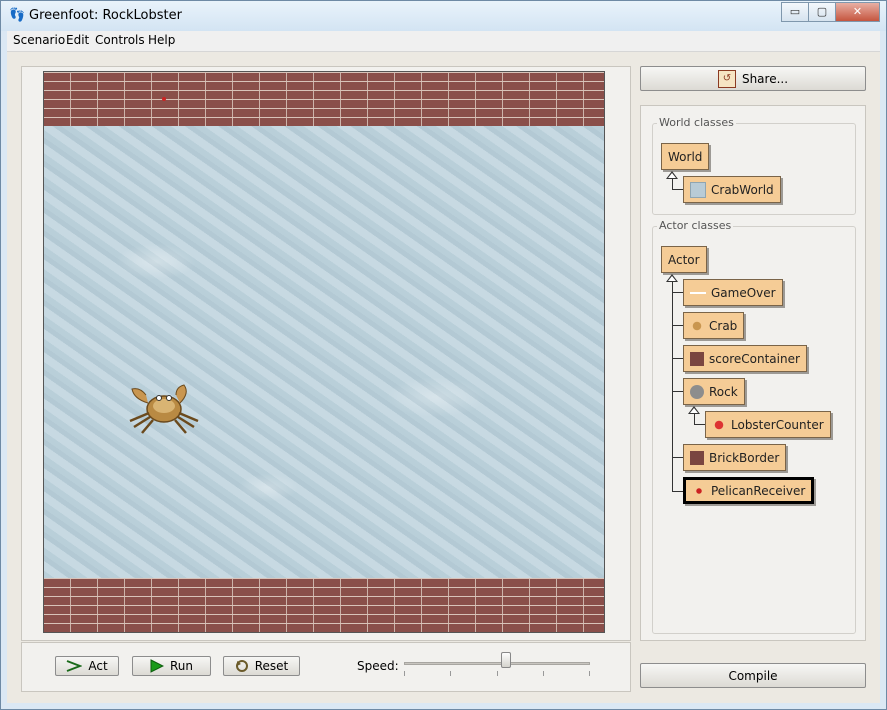  Describe the element at coordinates (726, 78) in the screenshot. I see `share-icon: ↺` at that location.